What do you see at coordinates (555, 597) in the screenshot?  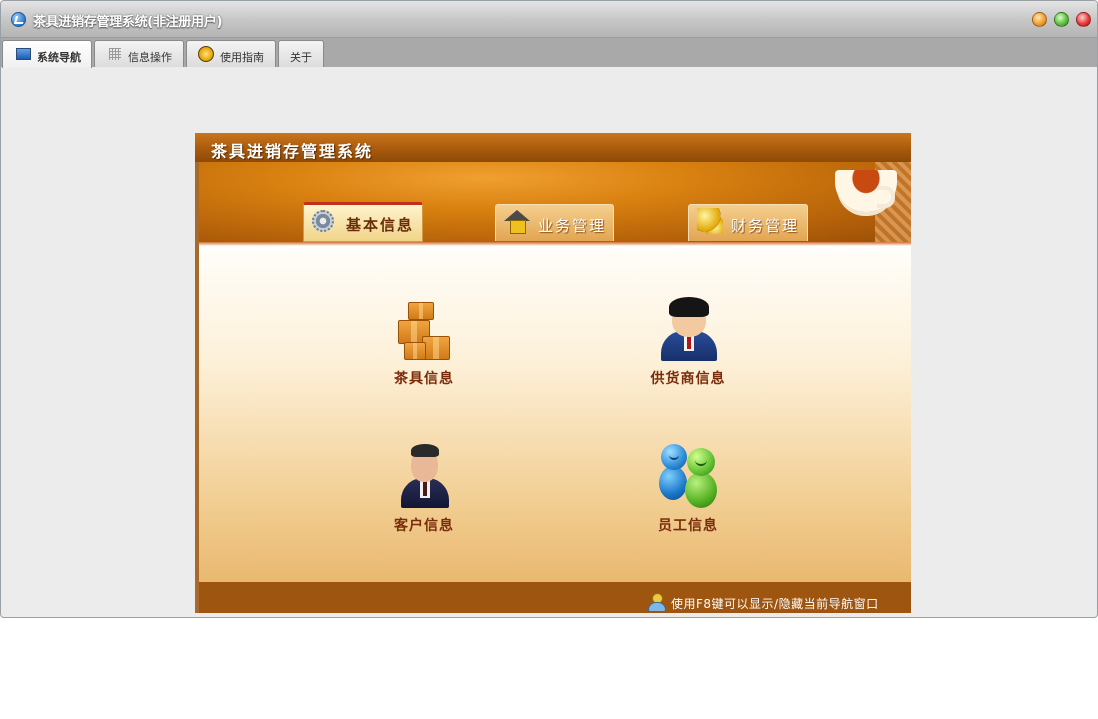 I see `panel-footer: 使用F8键可以显示/隐藏当前导航窗口` at bounding box center [555, 597].